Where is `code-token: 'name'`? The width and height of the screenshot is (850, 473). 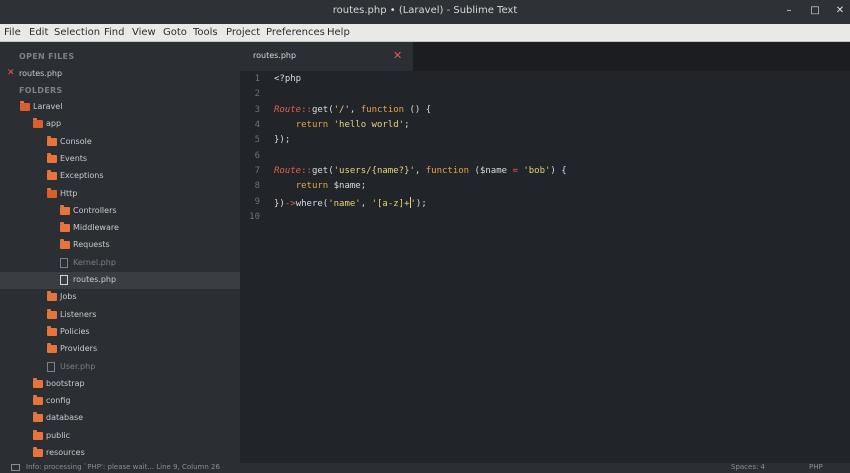
code-token: 'name' is located at coordinates (344, 204).